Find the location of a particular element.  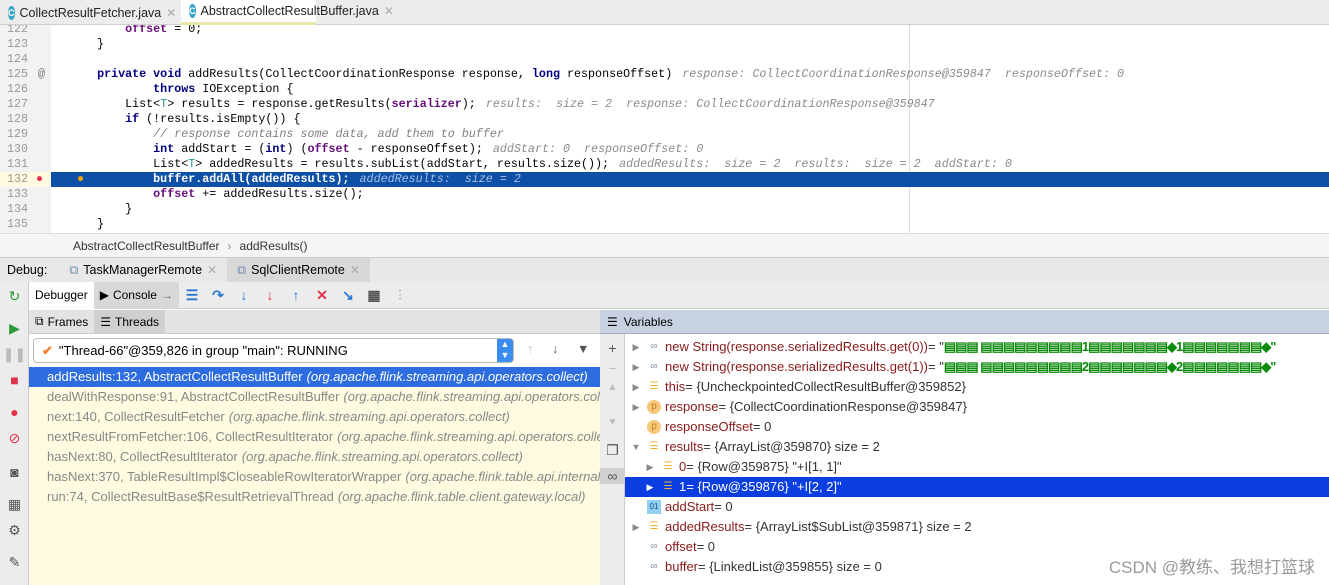

run-to-cursor-icon: ↘ is located at coordinates (348, 295).